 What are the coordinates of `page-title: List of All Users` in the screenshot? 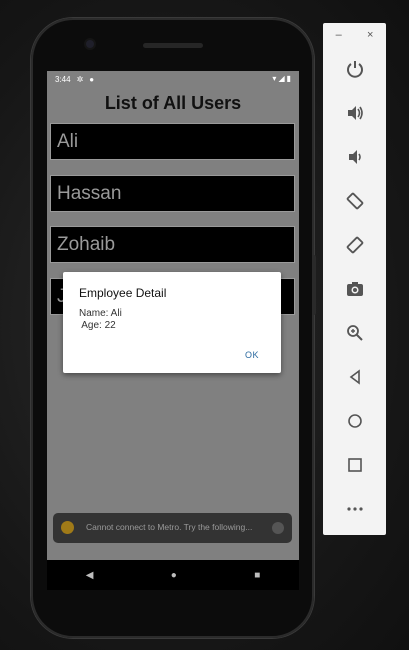 It's located at (173, 103).